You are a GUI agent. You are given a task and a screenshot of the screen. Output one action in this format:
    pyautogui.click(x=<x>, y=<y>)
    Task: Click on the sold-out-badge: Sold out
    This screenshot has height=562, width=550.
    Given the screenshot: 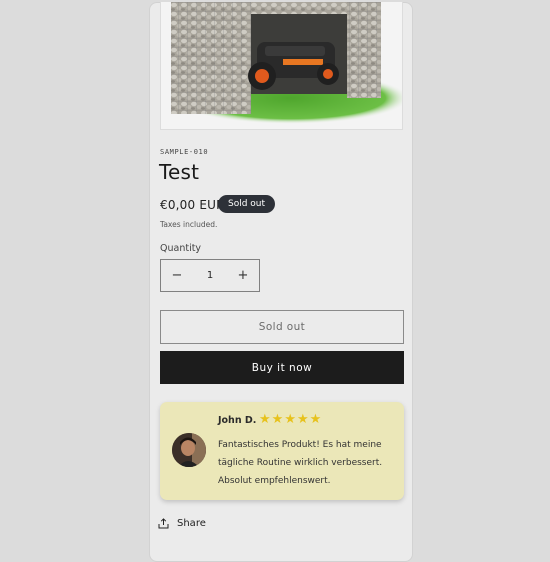 What is the action you would take?
    pyautogui.click(x=247, y=204)
    